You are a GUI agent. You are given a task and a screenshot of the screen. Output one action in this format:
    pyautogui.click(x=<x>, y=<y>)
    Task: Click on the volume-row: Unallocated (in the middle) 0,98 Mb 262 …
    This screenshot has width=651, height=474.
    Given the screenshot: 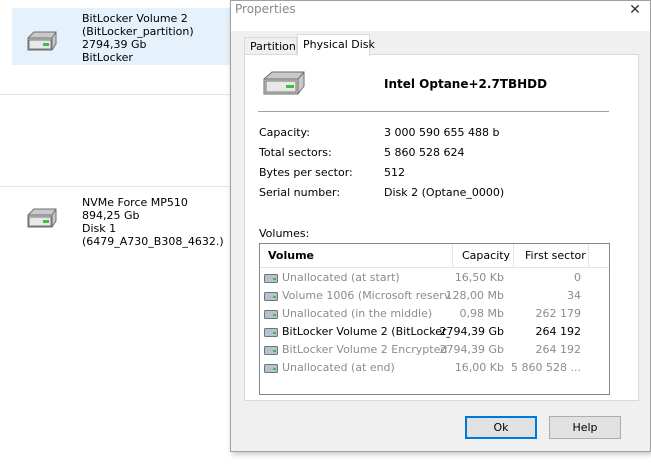 What is the action you would take?
    pyautogui.click(x=434, y=314)
    